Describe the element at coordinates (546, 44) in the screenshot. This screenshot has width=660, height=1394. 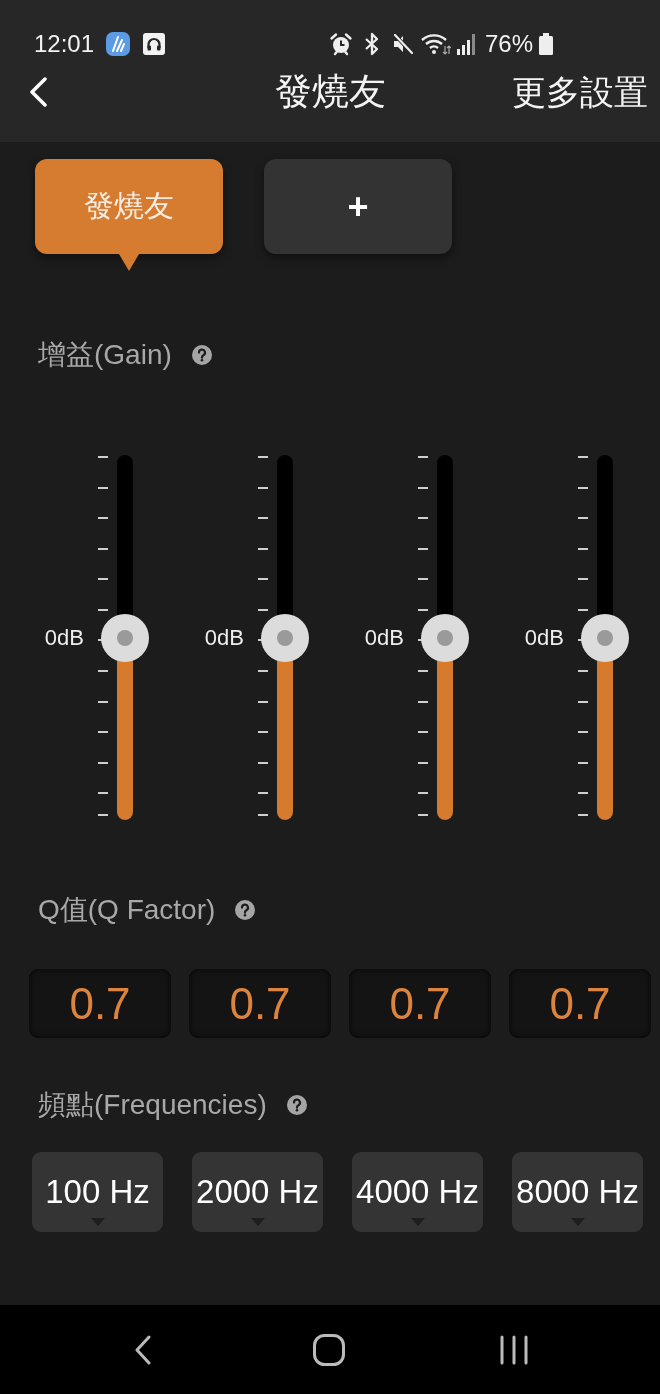
I see `battery-icon` at that location.